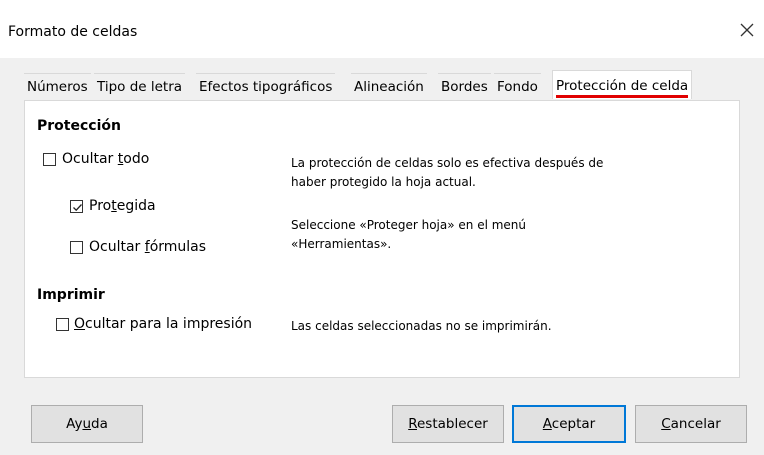 The image size is (764, 455). What do you see at coordinates (383, 182) in the screenshot?
I see `info-line: haber protegido la hoja actual.` at bounding box center [383, 182].